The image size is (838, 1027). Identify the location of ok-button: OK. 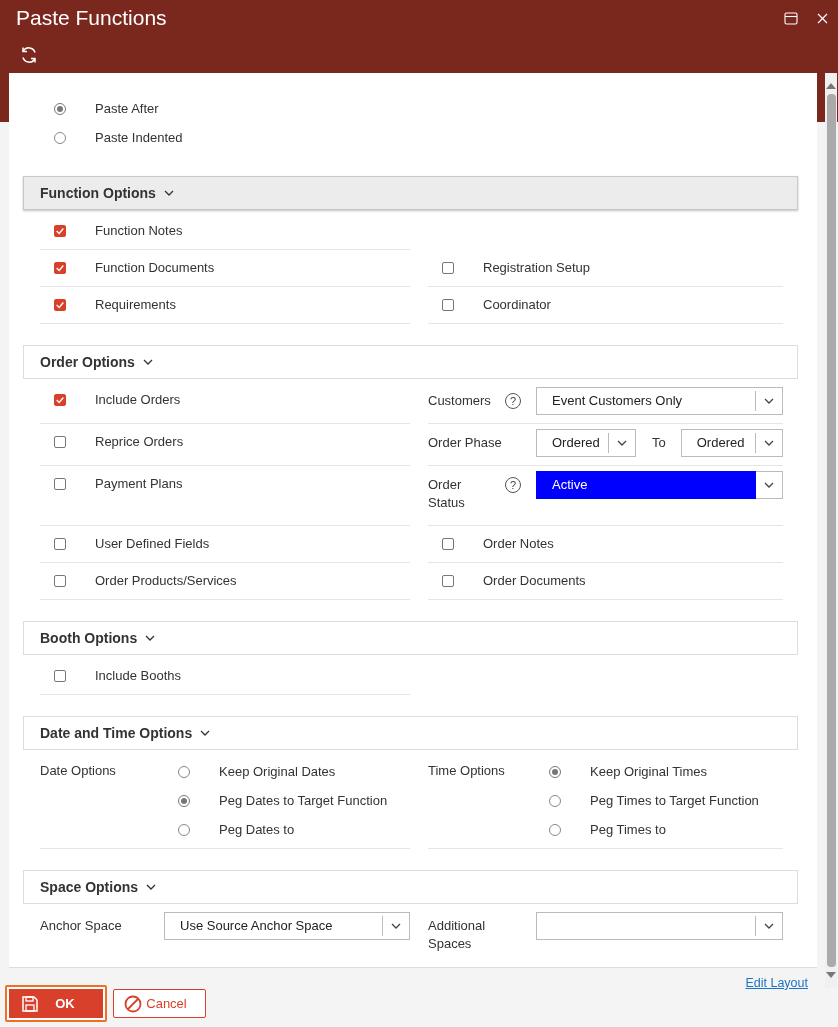
(56, 1003).